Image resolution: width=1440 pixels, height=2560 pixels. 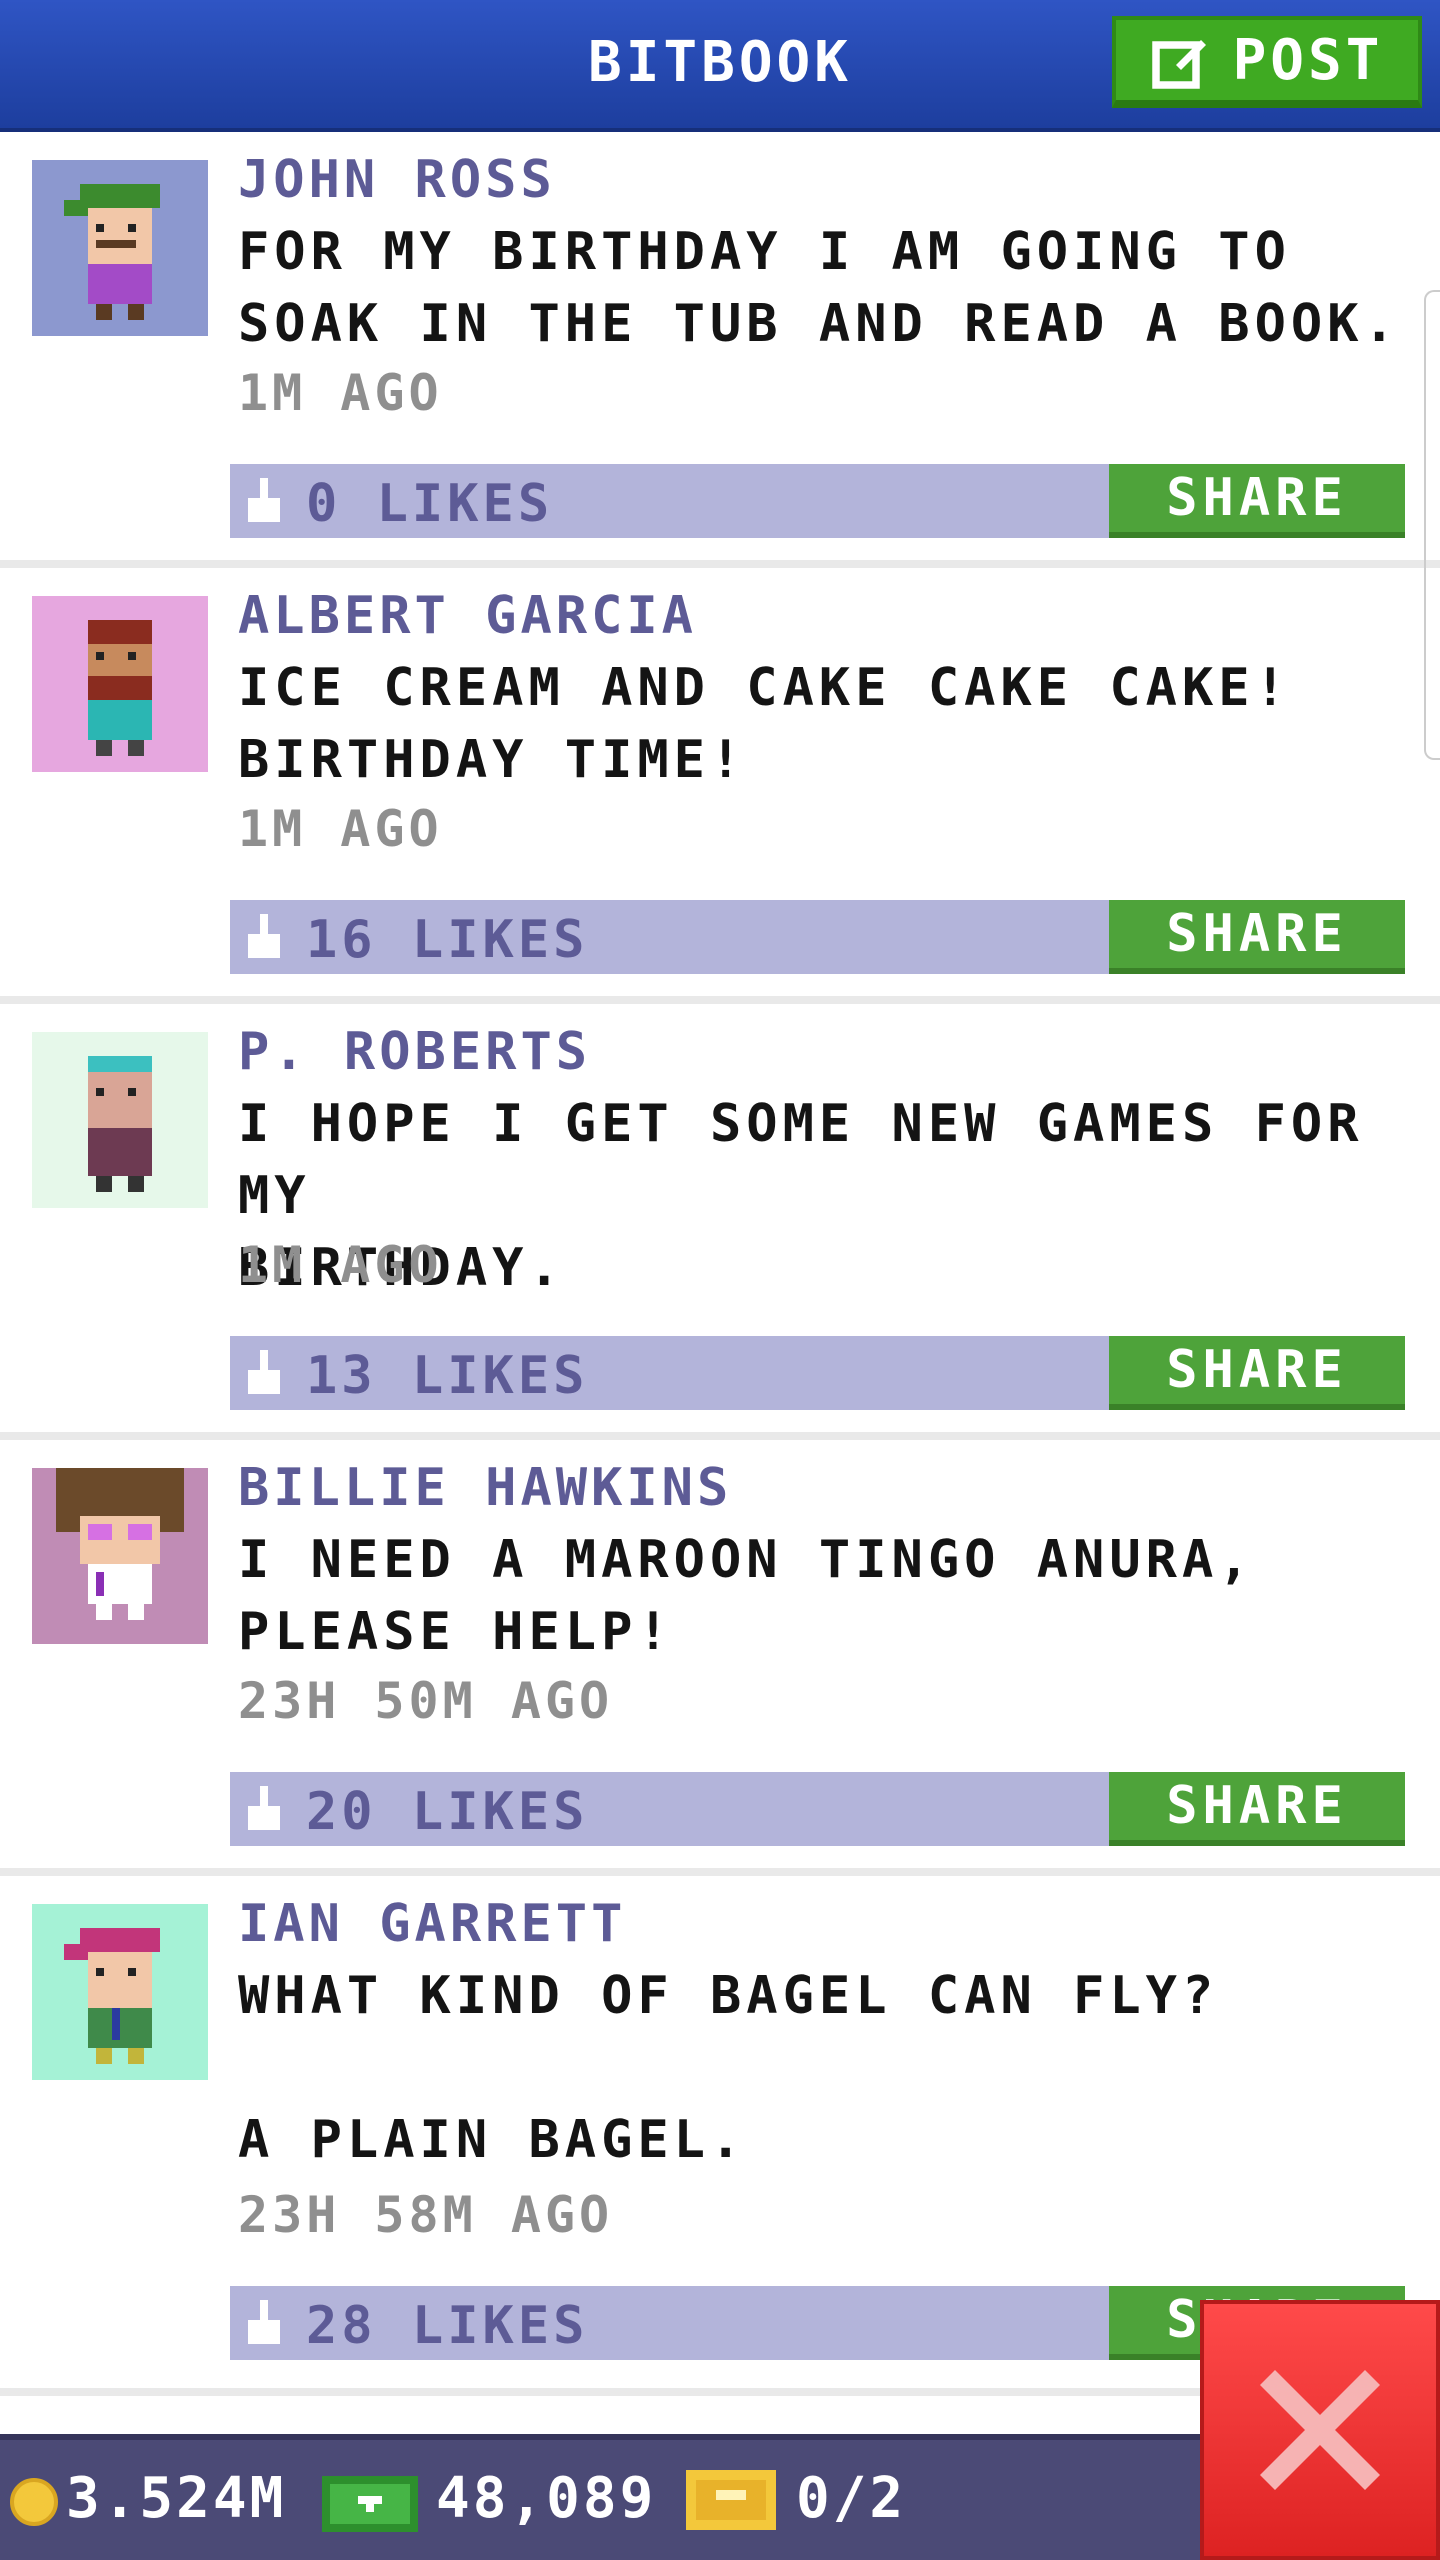 I want to click on post-author: P. ROBERTS, so click(x=414, y=1052).